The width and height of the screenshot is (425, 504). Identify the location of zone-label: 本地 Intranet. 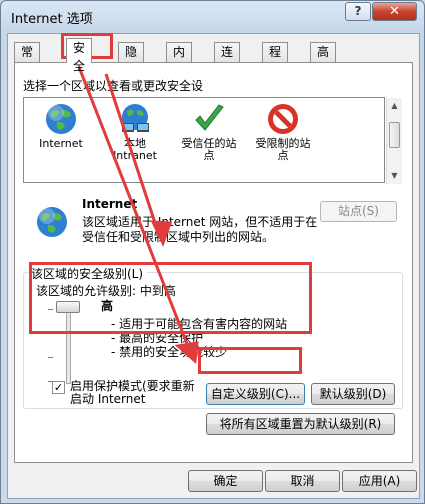
(135, 149).